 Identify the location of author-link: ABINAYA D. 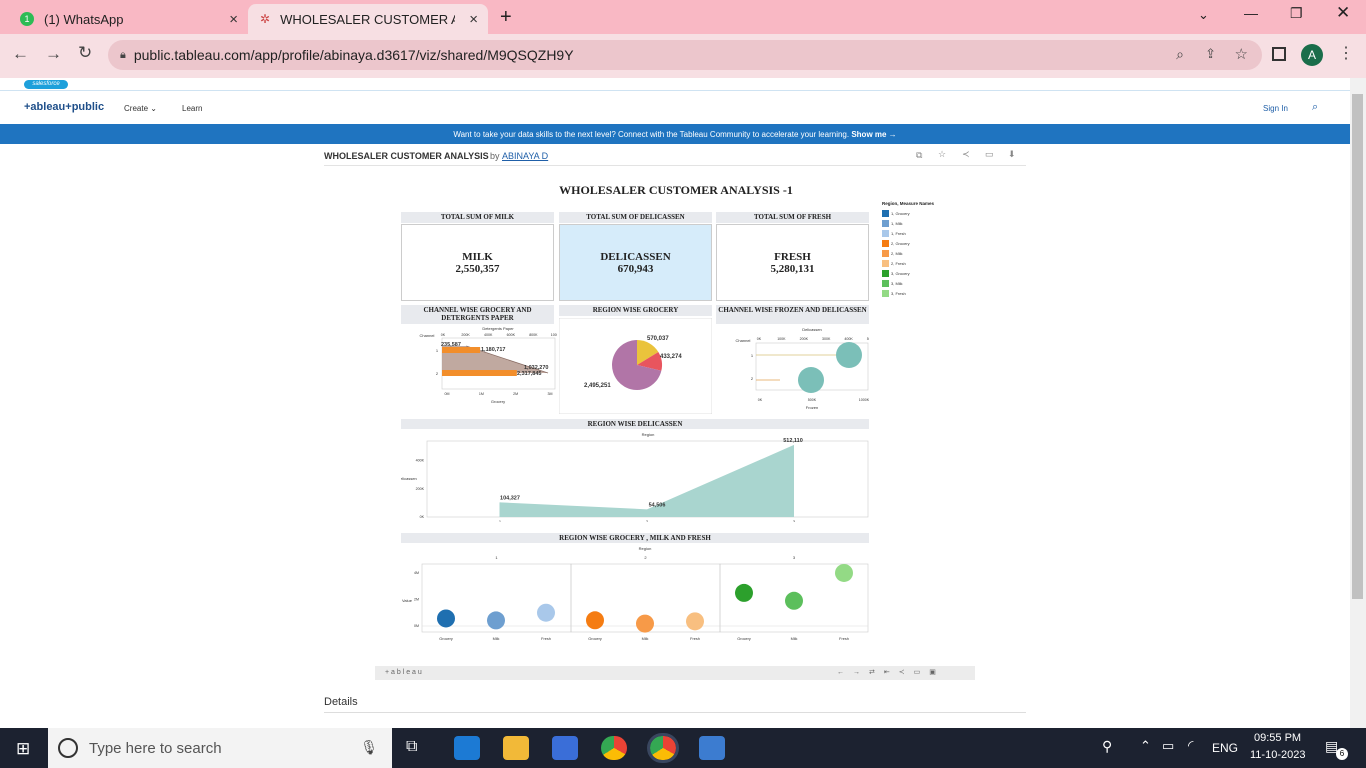
(525, 156).